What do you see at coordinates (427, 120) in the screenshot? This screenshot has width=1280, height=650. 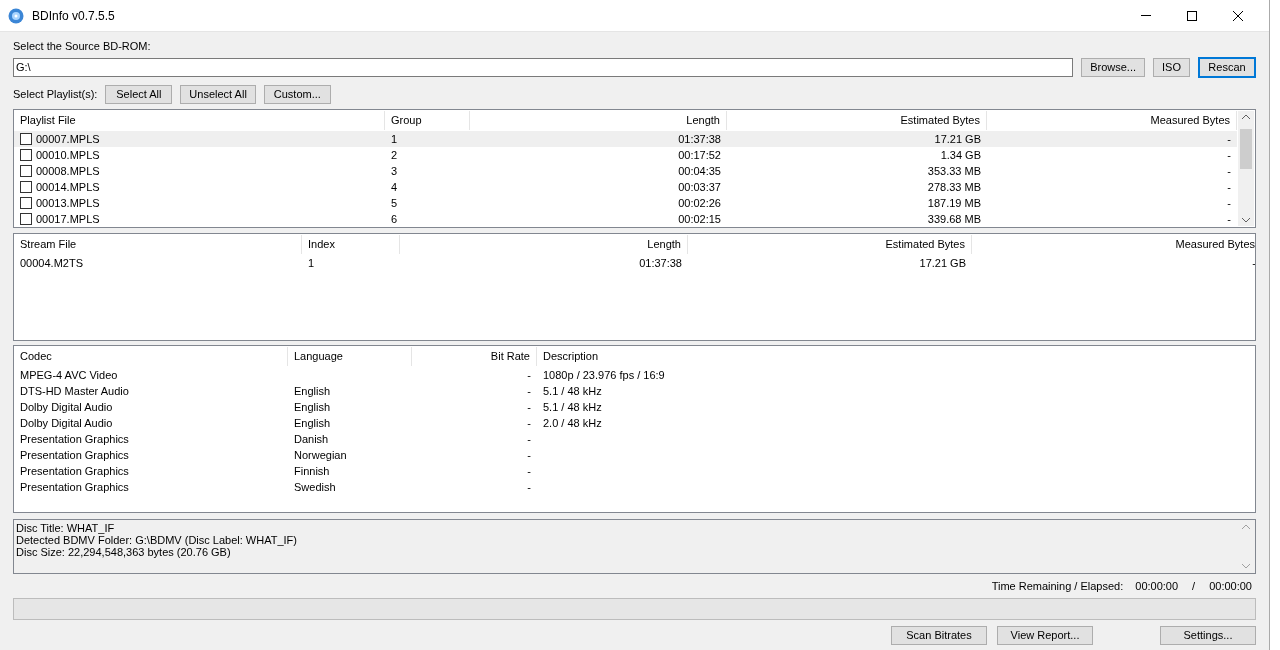 I see `column-header: Group` at bounding box center [427, 120].